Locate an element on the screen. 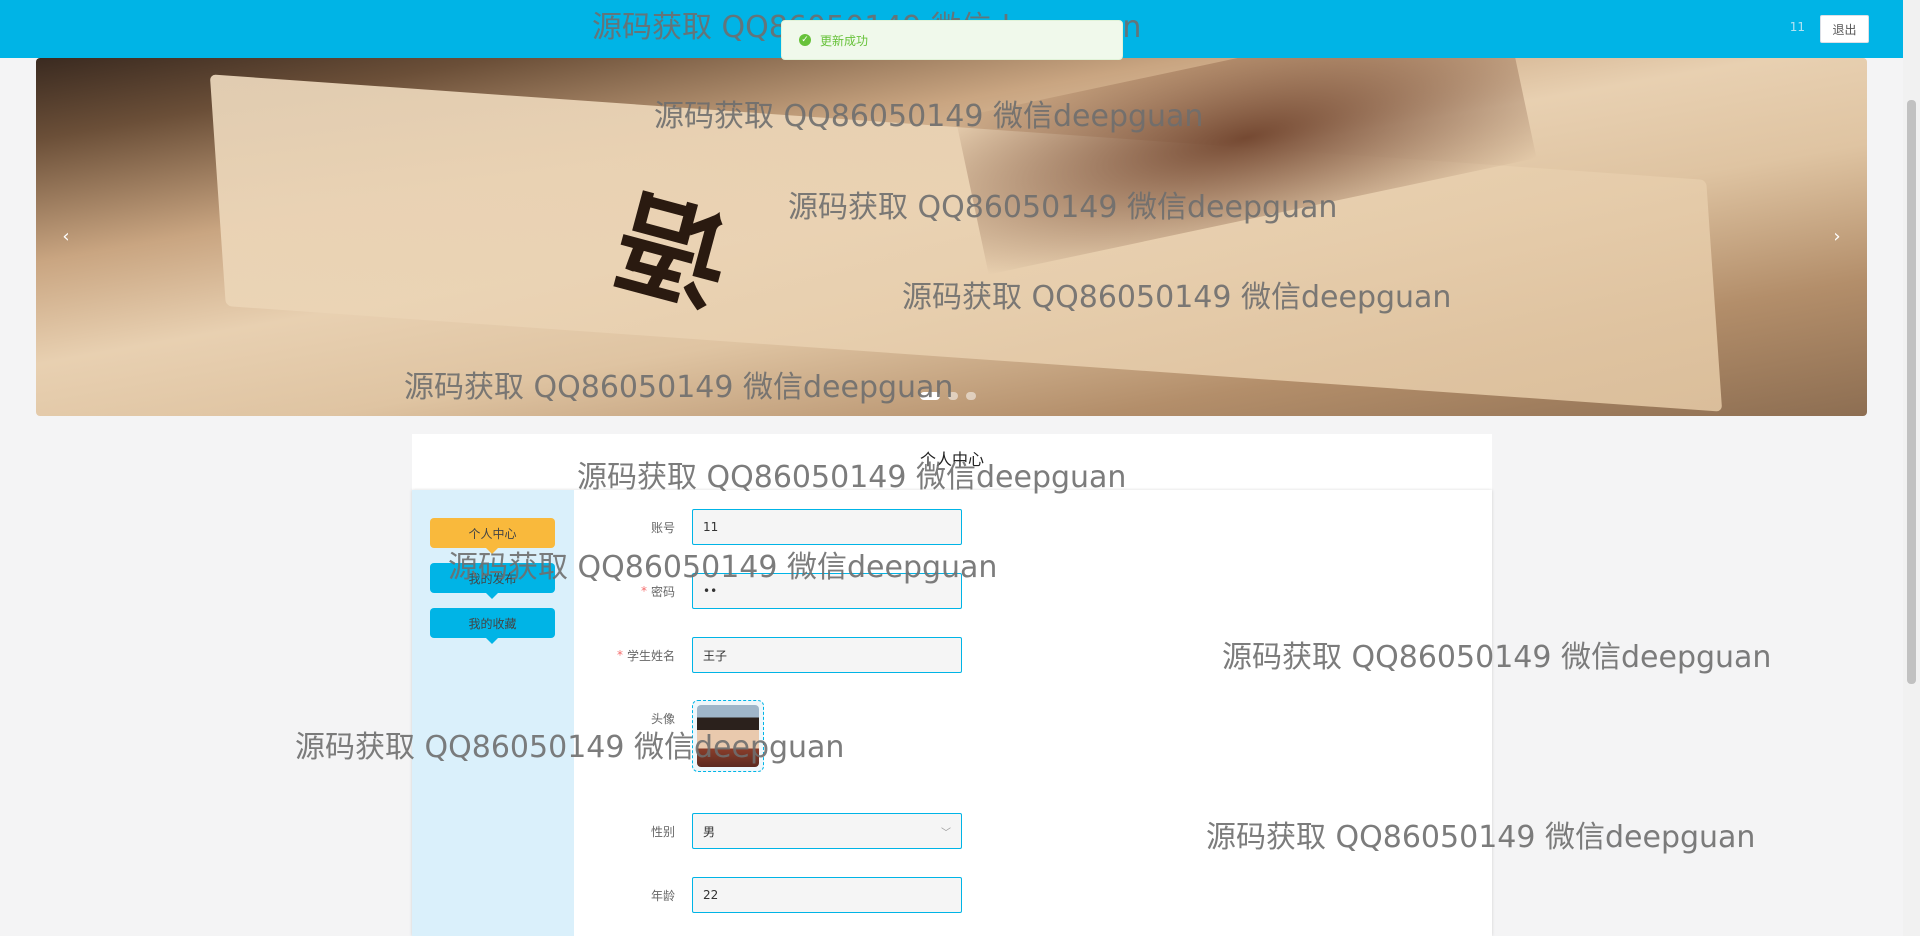 Image resolution: width=1920 pixels, height=936 pixels. student-name-label: * 学生姓名 is located at coordinates (645, 655).